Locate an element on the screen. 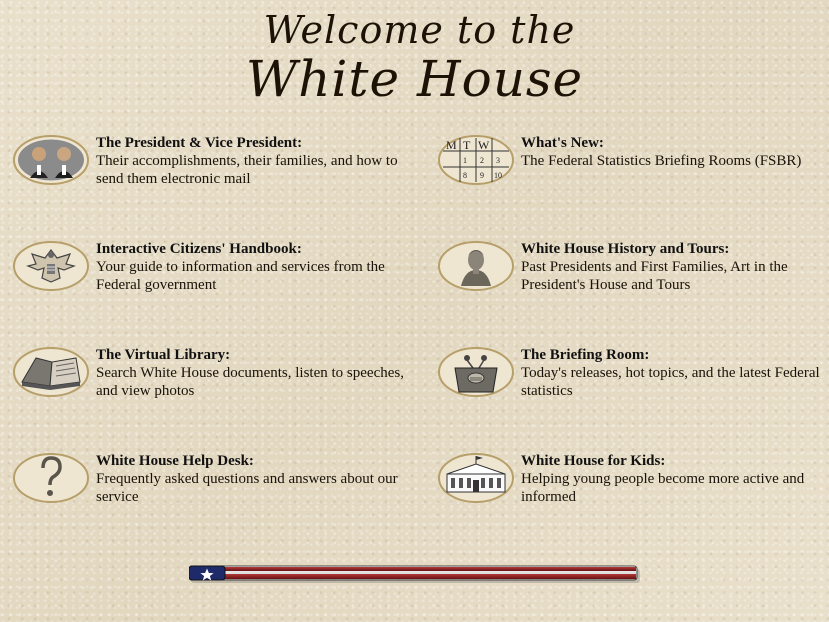  calendar-day-w: W is located at coordinates (484, 145).